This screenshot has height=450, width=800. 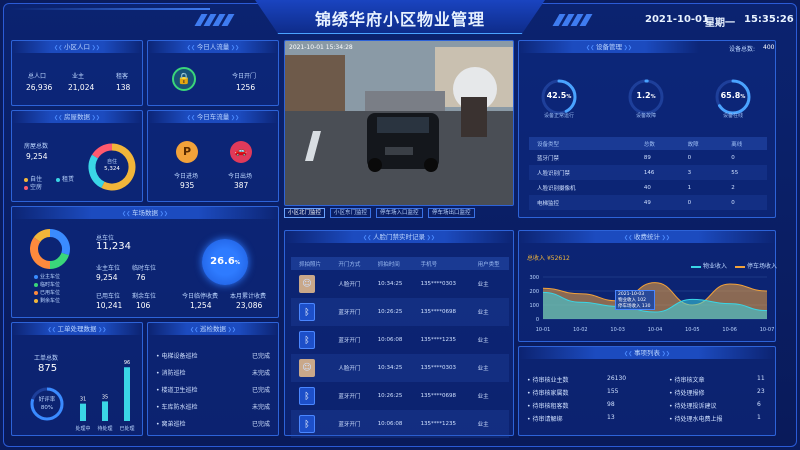 I want to click on vehicle-in-label: 今日进场, so click(x=186, y=176).